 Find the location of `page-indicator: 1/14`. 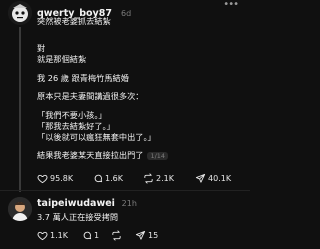

page-indicator: 1/14 is located at coordinates (158, 155).